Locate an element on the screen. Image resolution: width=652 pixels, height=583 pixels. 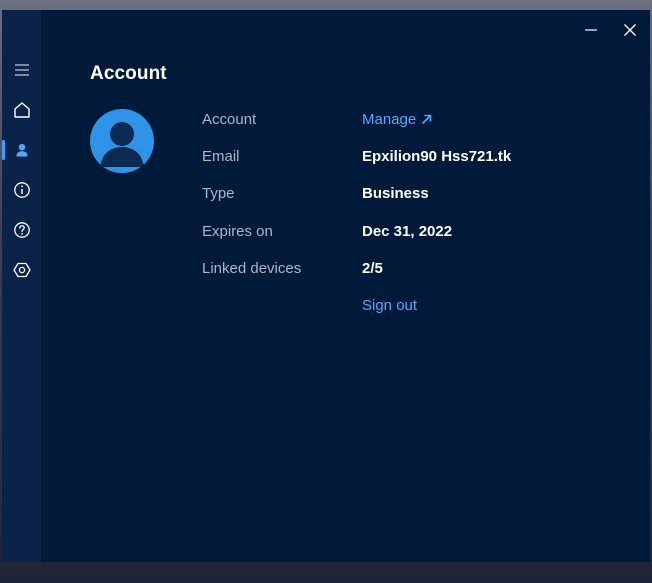
avatar is located at coordinates (122, 141).